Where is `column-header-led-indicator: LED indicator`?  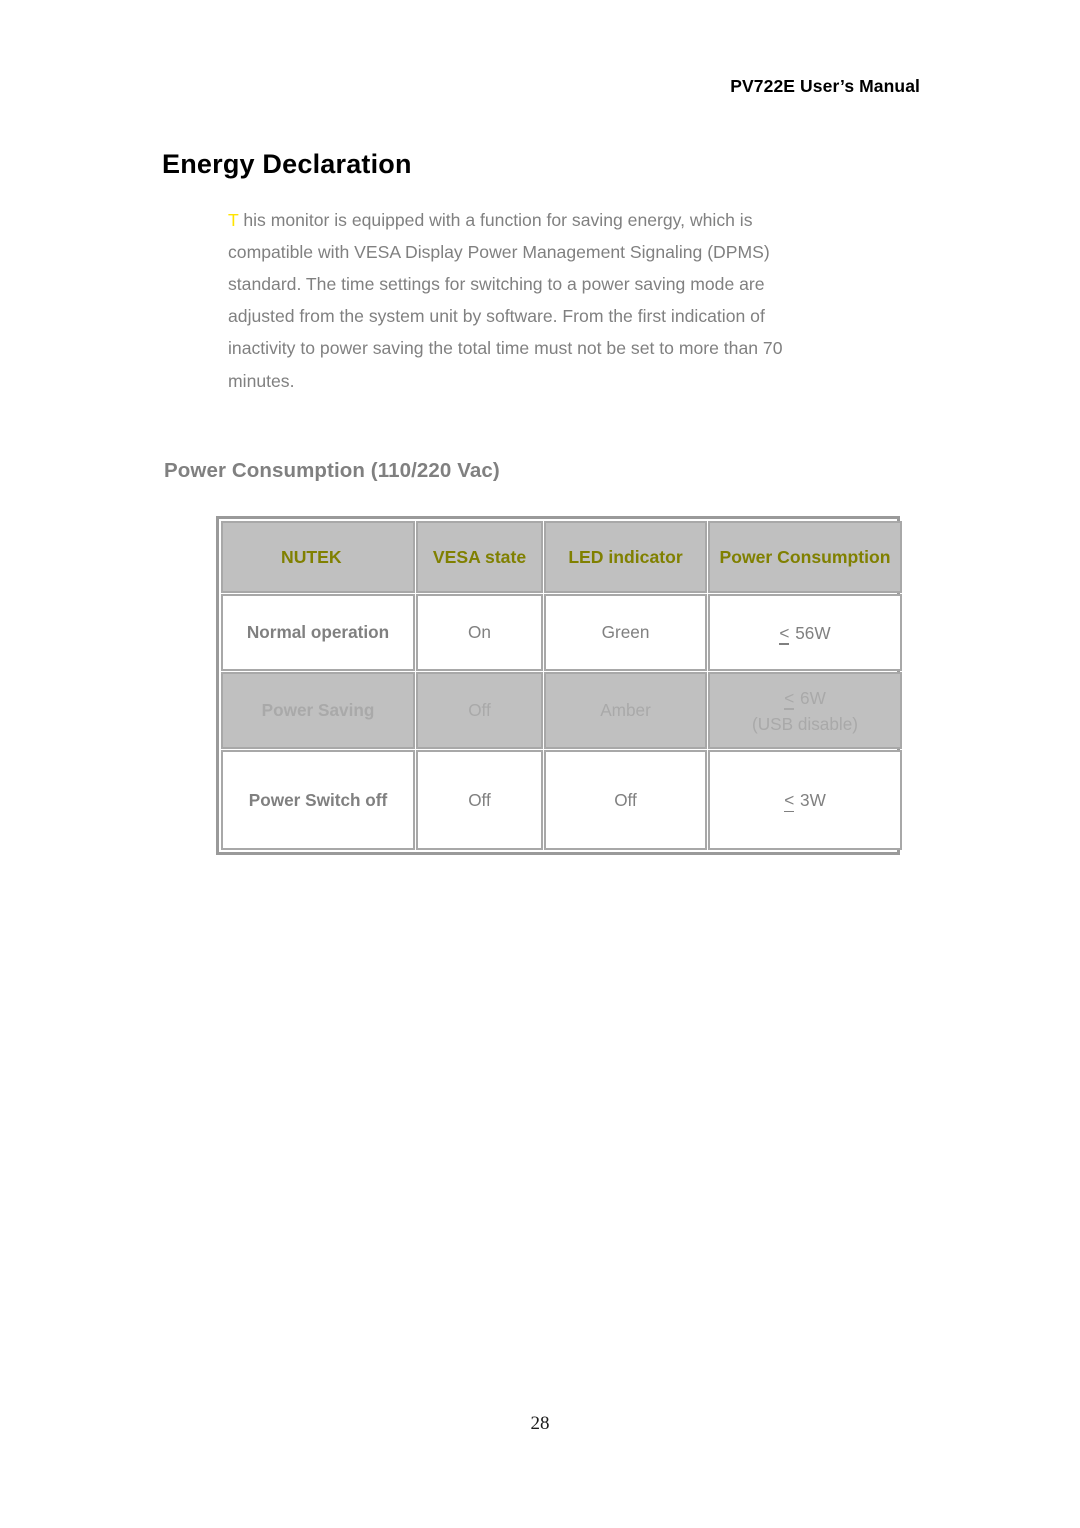
column-header-led-indicator: LED indicator is located at coordinates (625, 557).